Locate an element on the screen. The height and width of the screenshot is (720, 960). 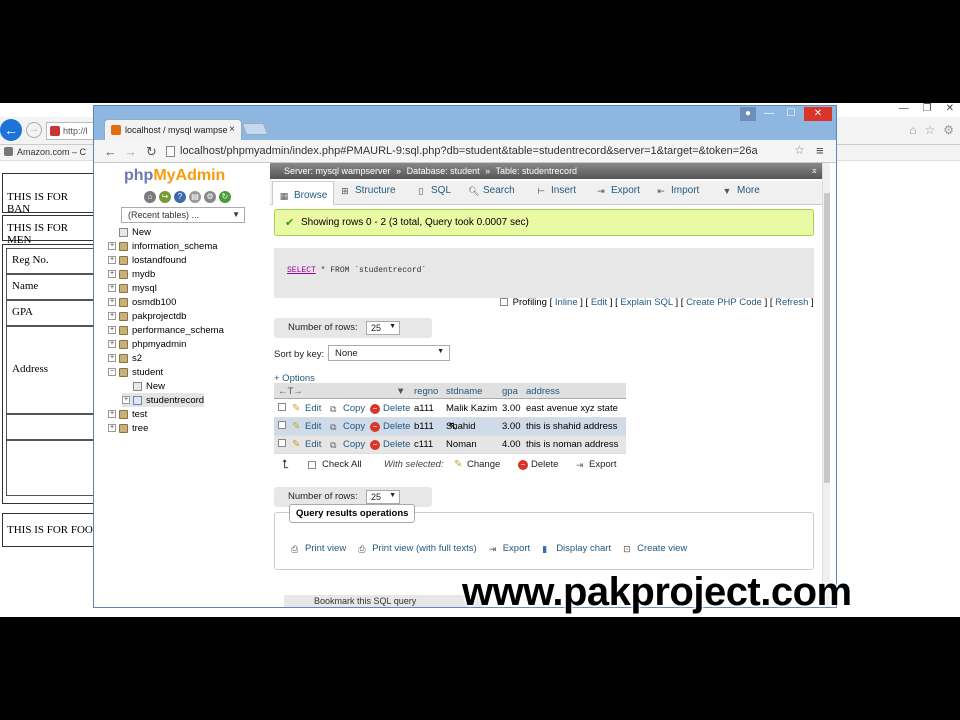
link-explain-sql: Explain SQL is located at coordinates (646, 302).